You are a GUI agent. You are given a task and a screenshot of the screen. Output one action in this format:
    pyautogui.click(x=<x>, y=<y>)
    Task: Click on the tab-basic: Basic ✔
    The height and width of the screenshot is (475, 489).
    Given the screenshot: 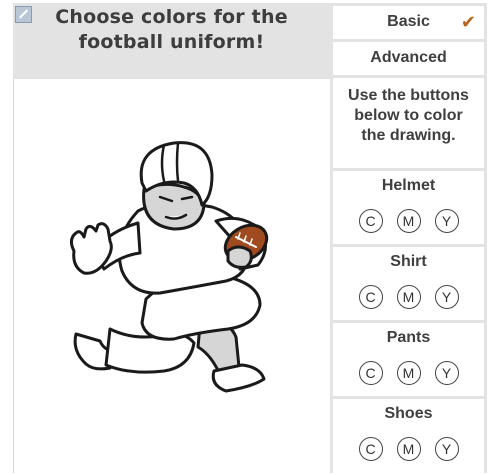 What is the action you would take?
    pyautogui.click(x=408, y=22)
    